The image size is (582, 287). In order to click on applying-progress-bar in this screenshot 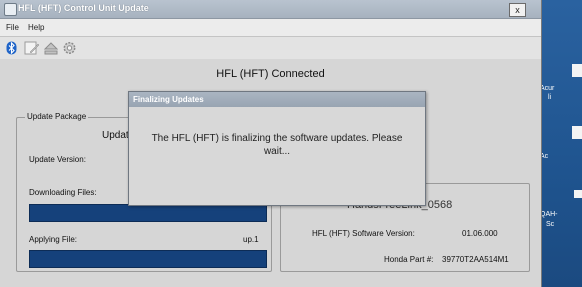, I will do `click(148, 259)`.